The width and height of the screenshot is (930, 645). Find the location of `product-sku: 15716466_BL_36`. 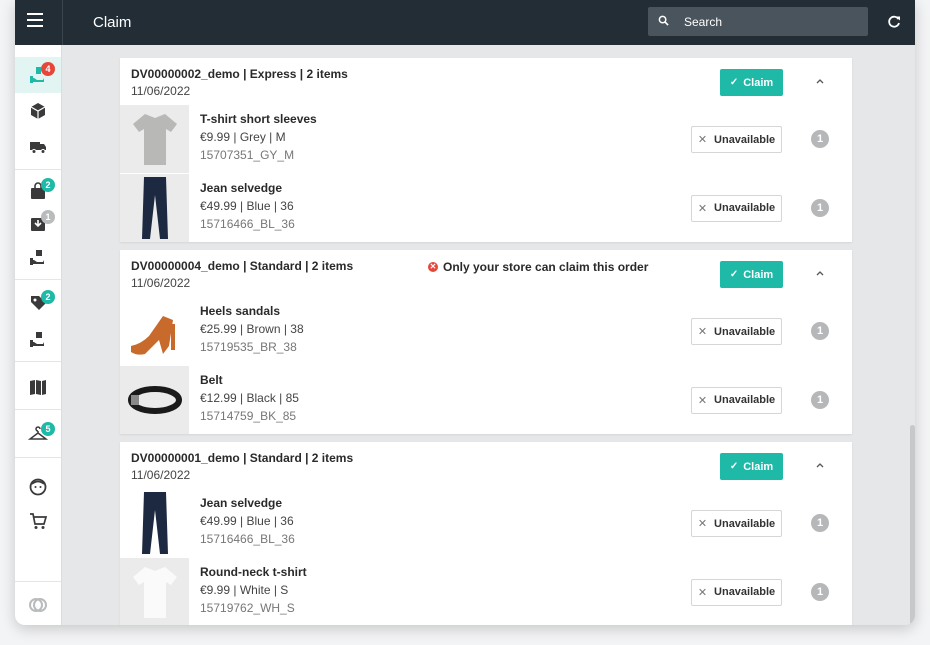

product-sku: 15716466_BL_36 is located at coordinates (247, 223).